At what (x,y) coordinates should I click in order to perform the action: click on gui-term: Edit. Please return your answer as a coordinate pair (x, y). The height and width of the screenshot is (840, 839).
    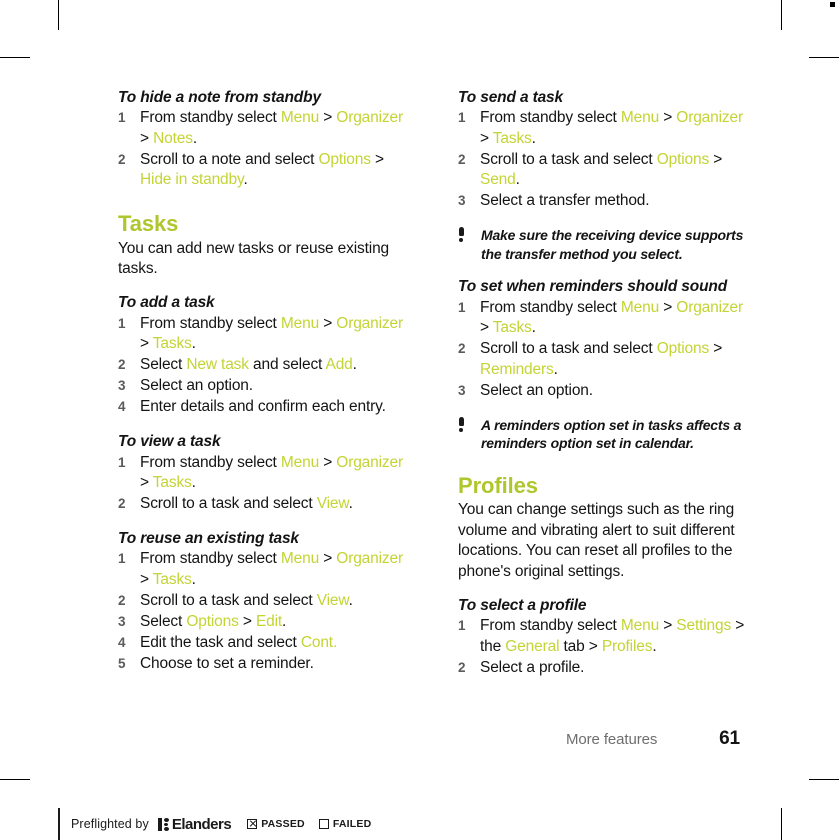
    Looking at the image, I should click on (269, 621).